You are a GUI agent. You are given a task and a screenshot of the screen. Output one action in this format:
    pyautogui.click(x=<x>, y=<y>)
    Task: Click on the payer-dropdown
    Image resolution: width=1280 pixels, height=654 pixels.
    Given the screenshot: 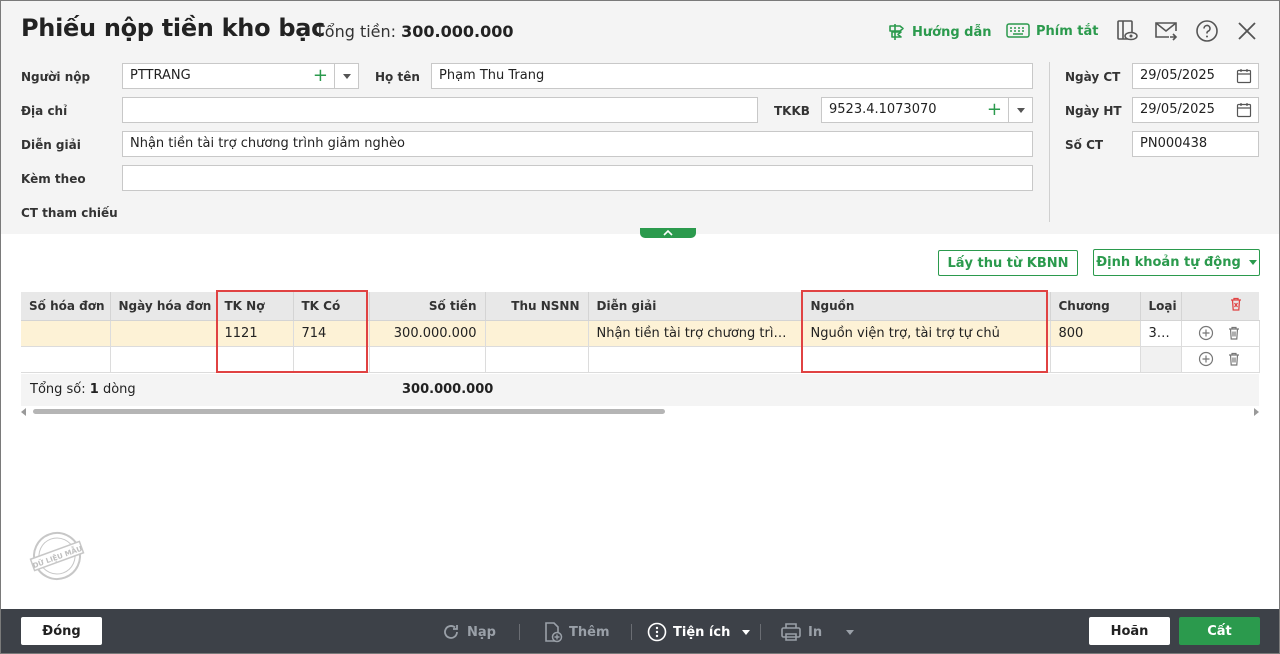 What is the action you would take?
    pyautogui.click(x=346, y=76)
    